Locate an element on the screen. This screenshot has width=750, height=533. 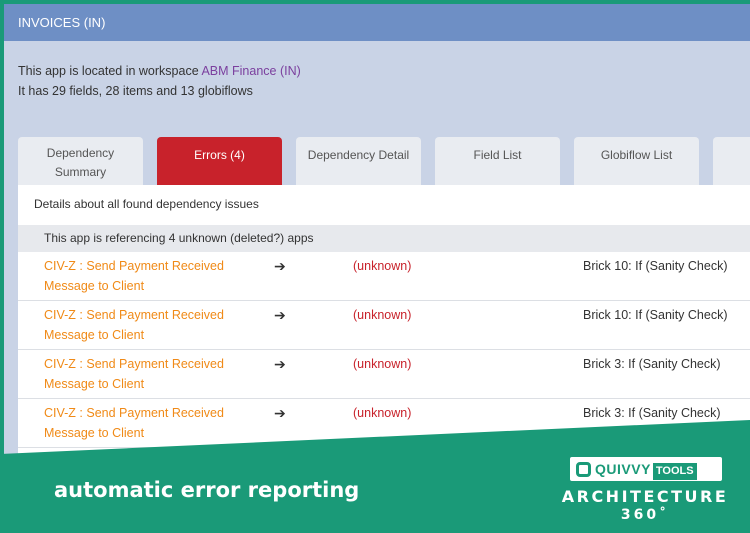
logo-name: QUIVVY is located at coordinates (623, 469).